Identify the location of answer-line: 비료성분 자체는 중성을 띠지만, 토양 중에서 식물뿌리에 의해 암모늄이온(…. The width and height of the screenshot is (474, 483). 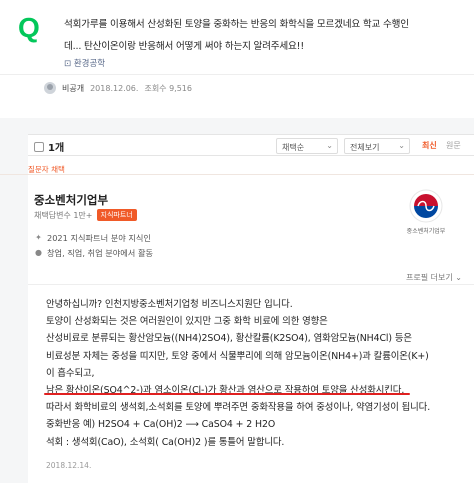
(237, 356).